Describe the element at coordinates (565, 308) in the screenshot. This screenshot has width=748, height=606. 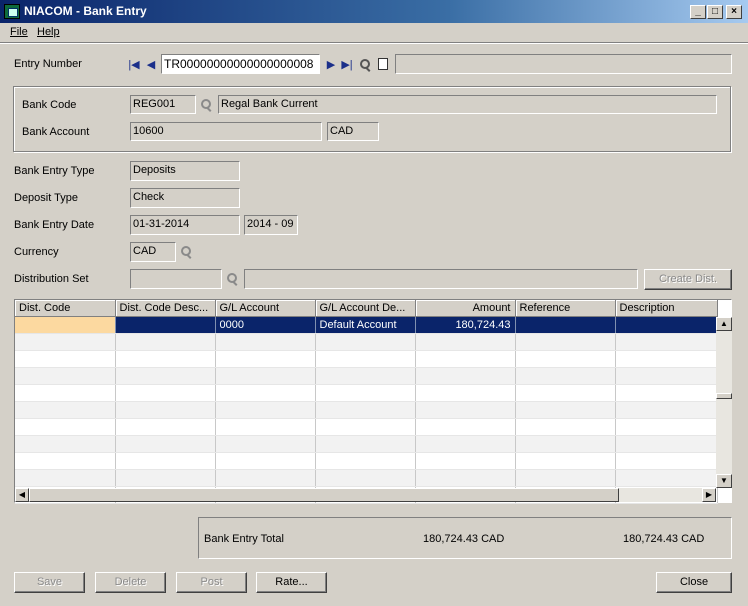
I see `column-header-reference: Reference` at that location.